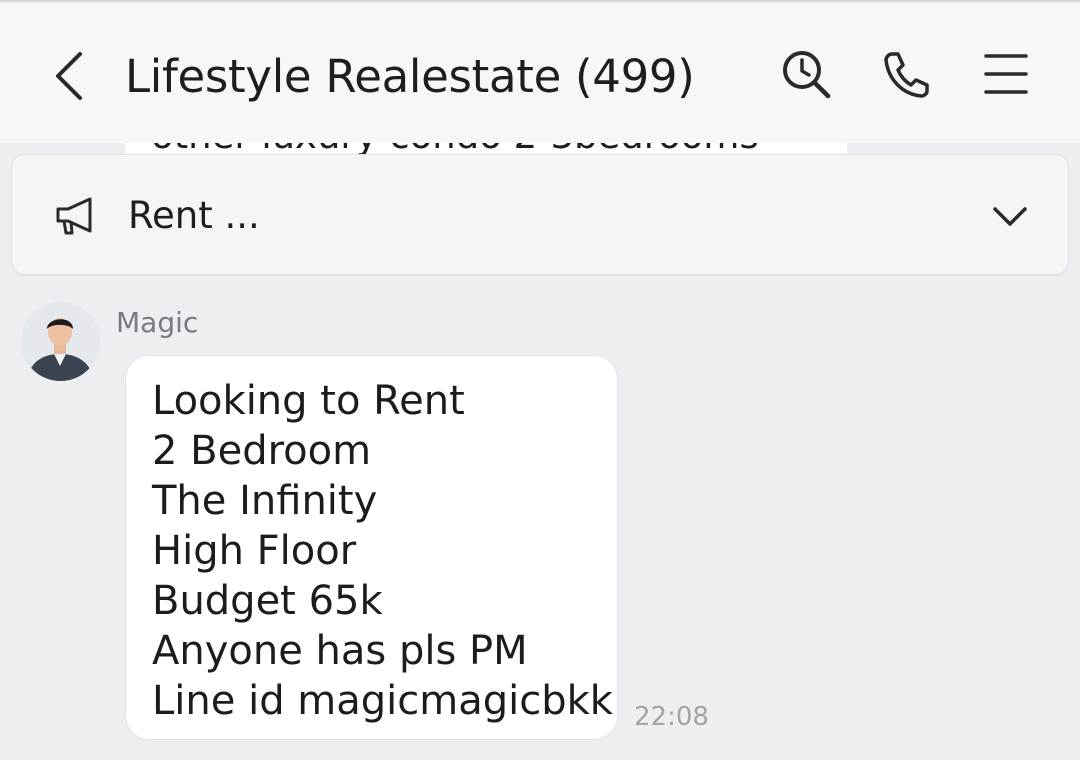 The width and height of the screenshot is (1080, 760). I want to click on back-button, so click(71, 76).